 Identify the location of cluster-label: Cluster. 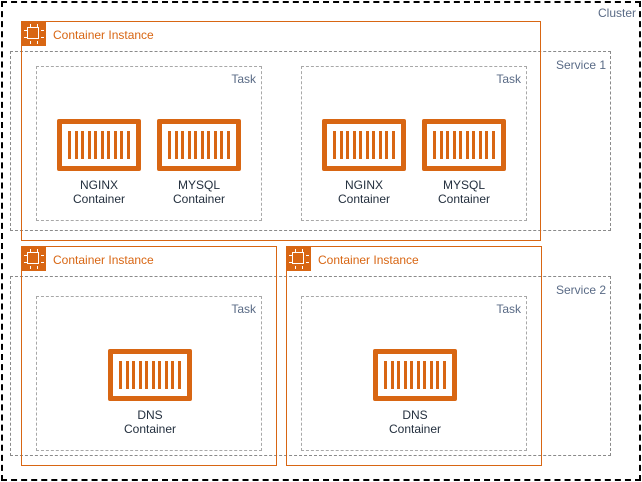
(616, 13).